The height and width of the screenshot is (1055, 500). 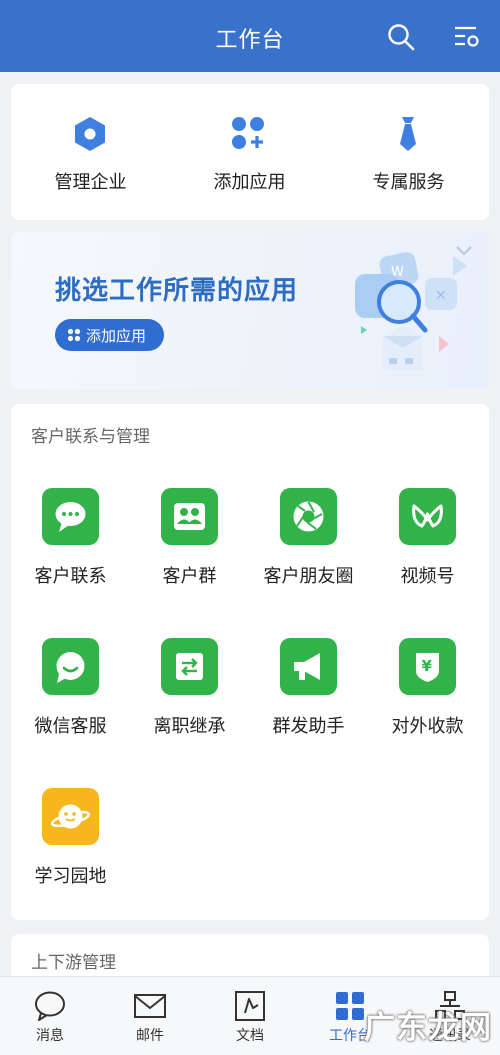 I want to click on app-customer-group: 客户群, so click(x=189, y=548).